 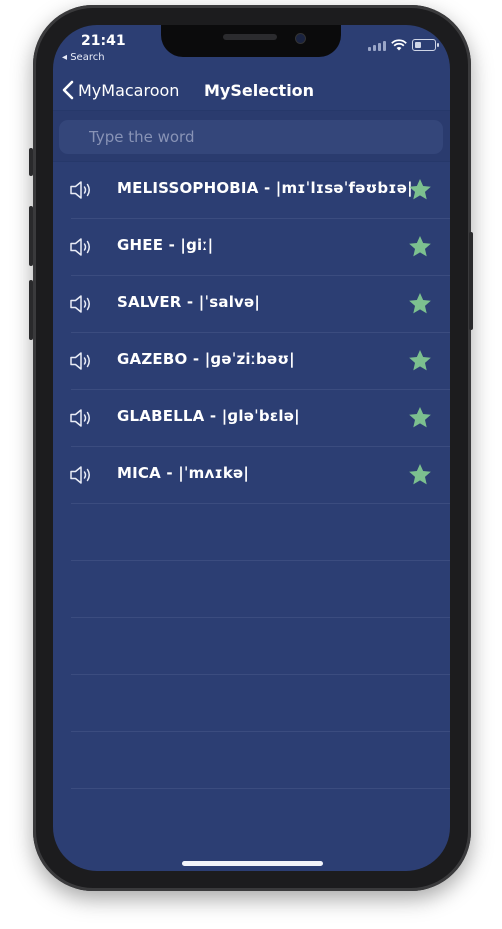 What do you see at coordinates (183, 473) in the screenshot?
I see `word-label: MICA - |ˈmʌɪkə|` at bounding box center [183, 473].